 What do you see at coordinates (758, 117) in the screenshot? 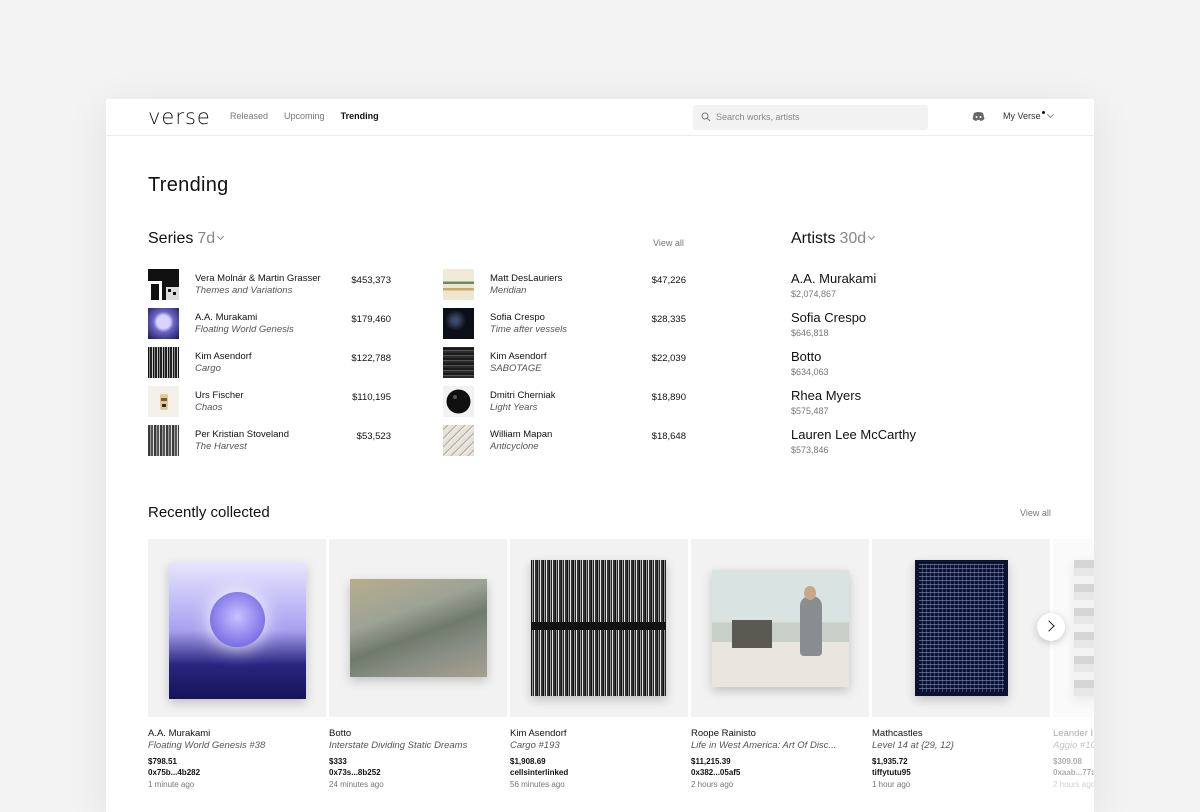
I see `search-placeholder: Search works, artists` at bounding box center [758, 117].